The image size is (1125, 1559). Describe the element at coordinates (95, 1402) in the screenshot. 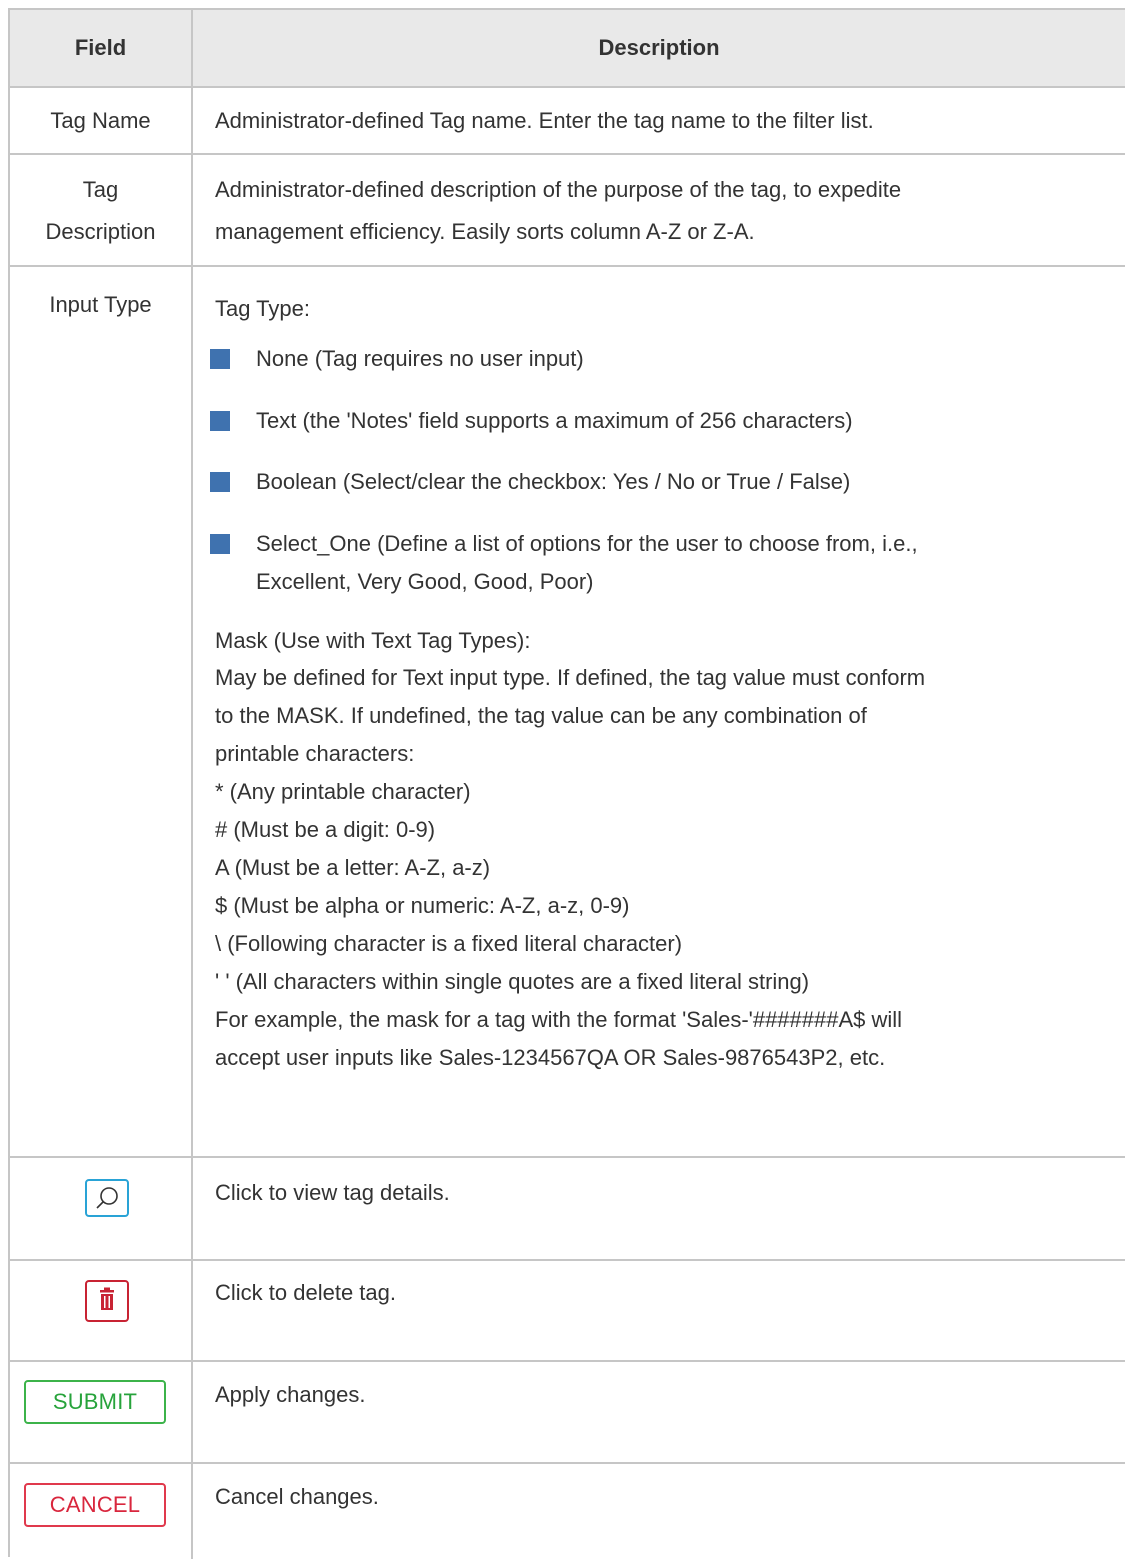

I see `submit-button: SUBMIT` at that location.